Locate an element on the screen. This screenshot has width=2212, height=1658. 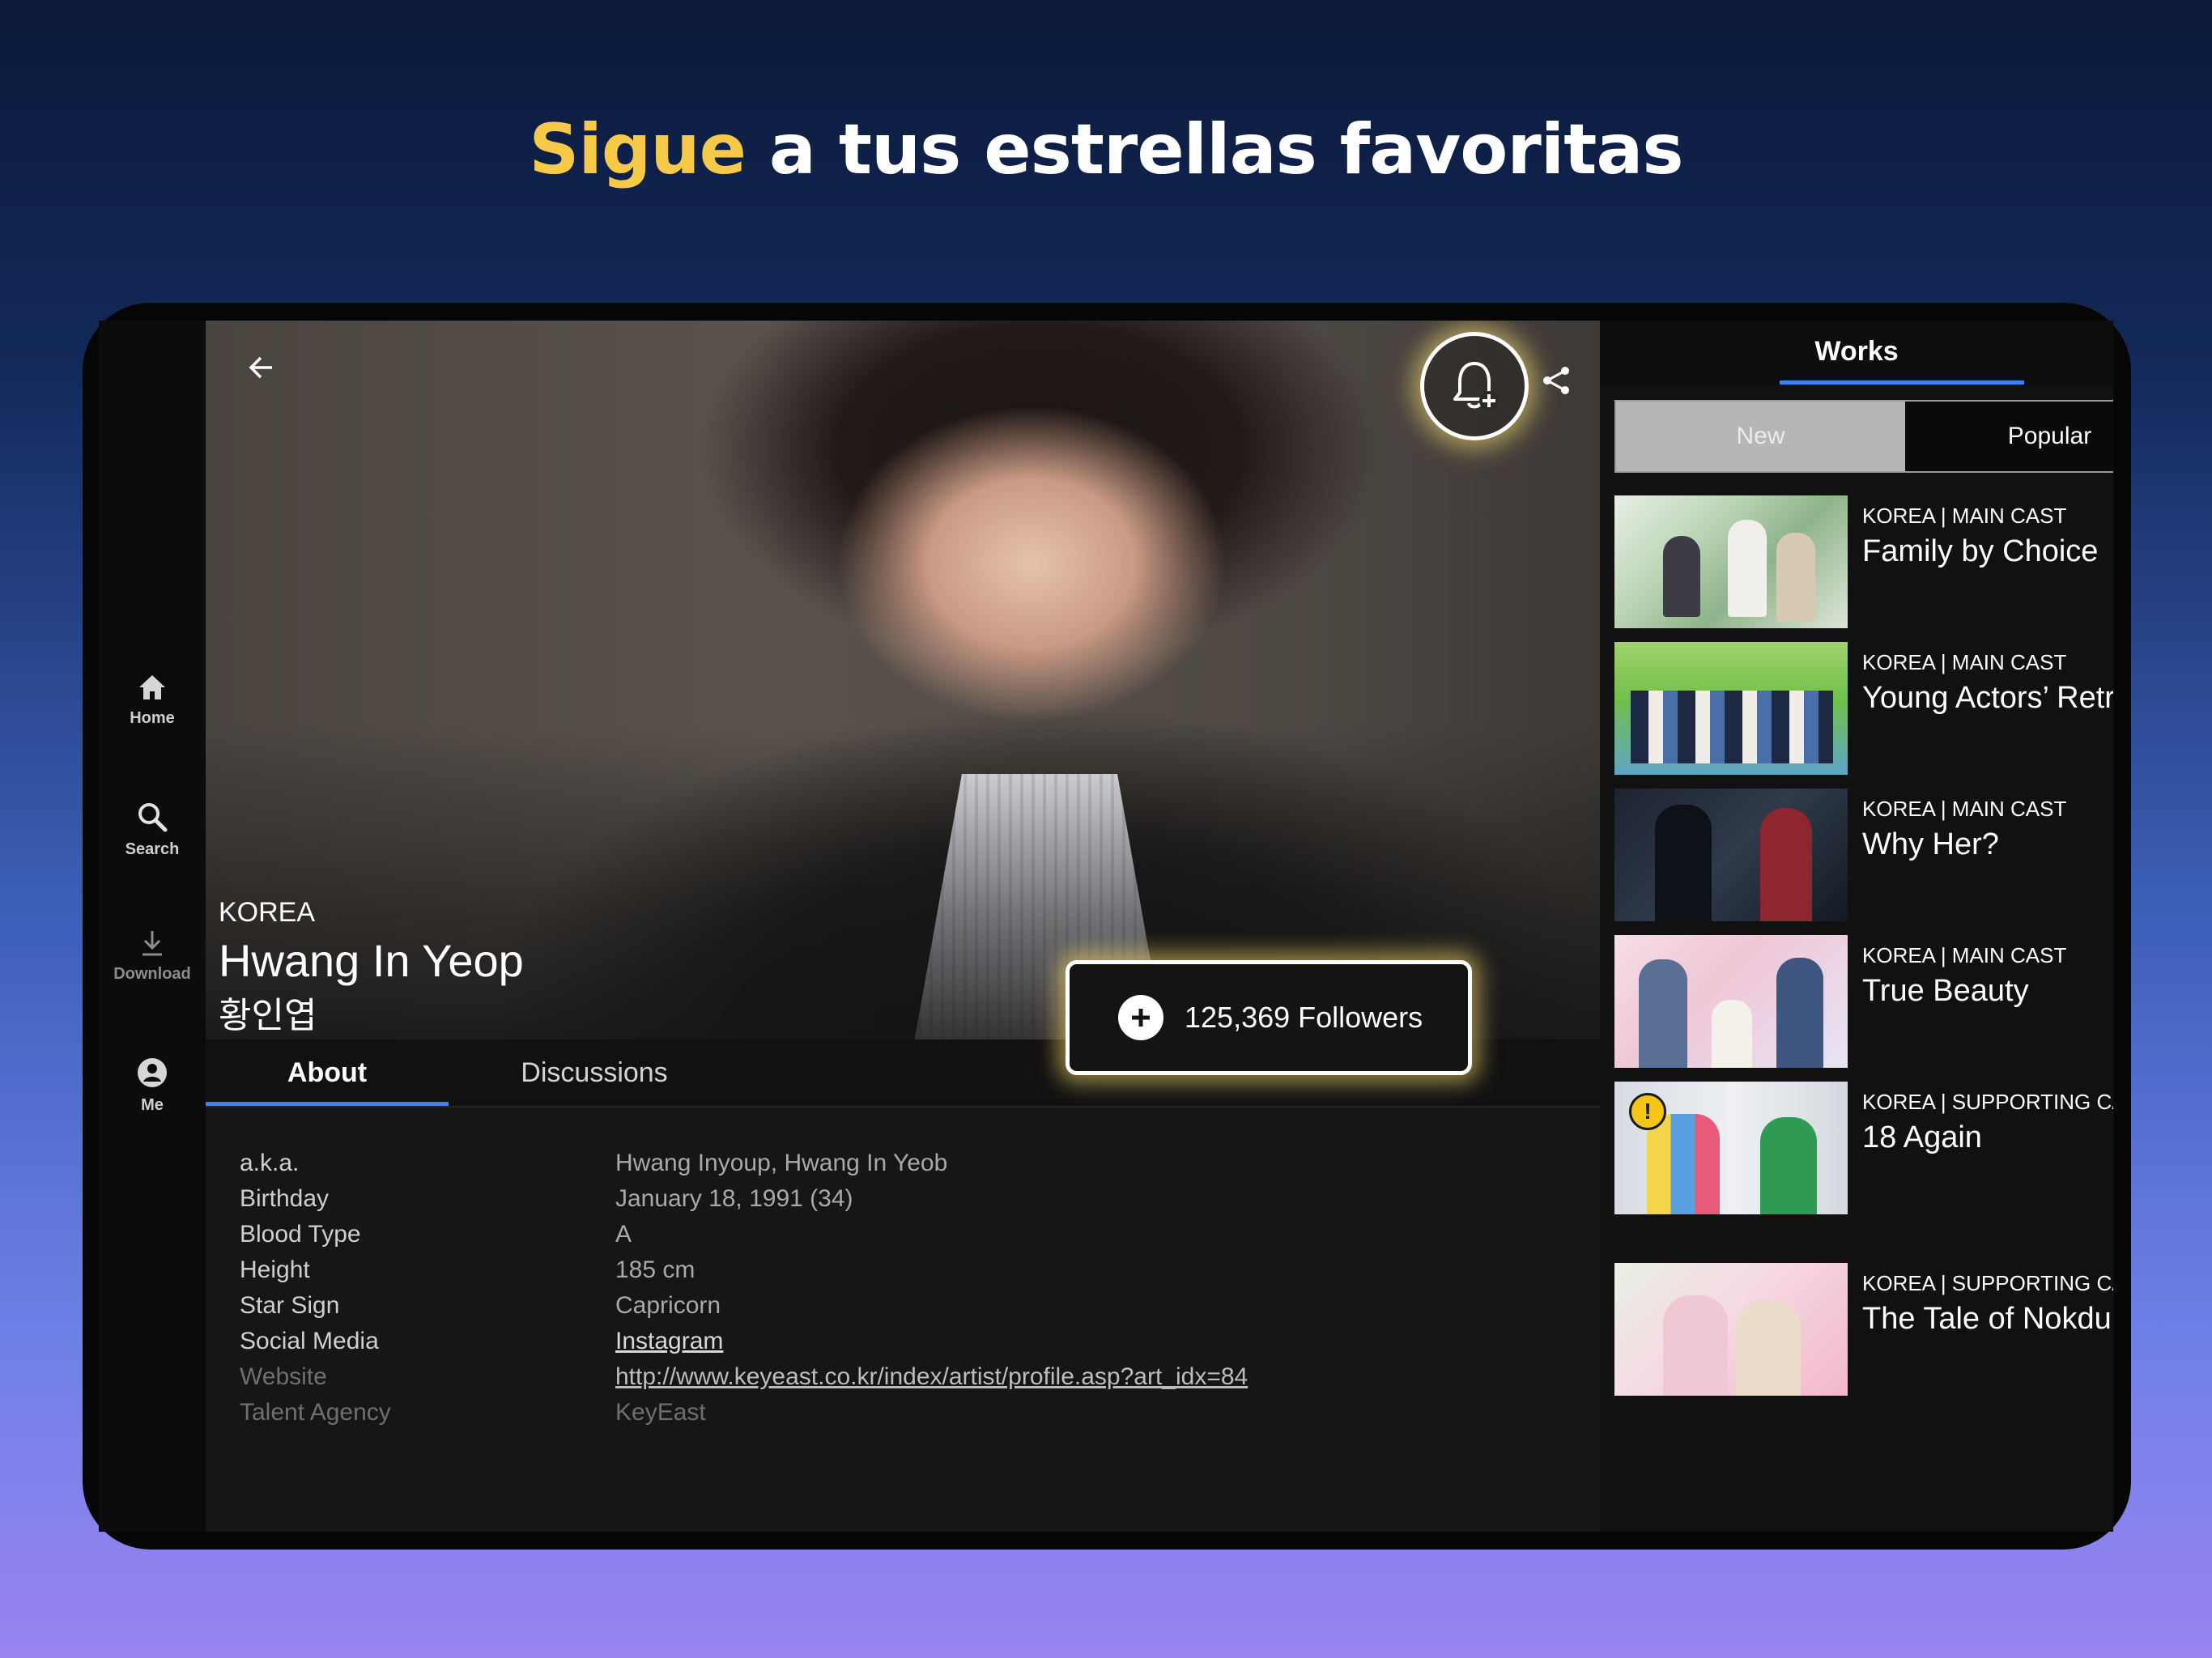
detail-value: January 18, 1991 (34) is located at coordinates (734, 1198).